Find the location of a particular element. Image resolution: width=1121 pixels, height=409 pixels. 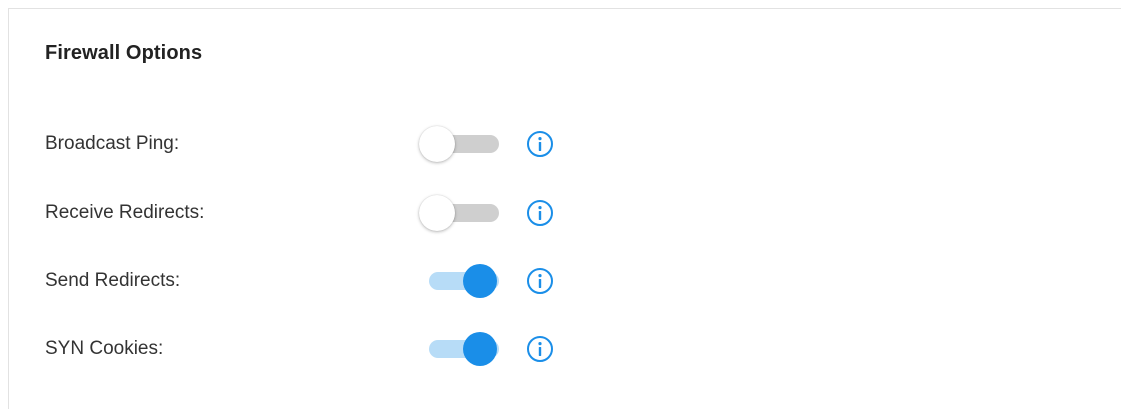

receive-redirects-toggle is located at coordinates (459, 213).